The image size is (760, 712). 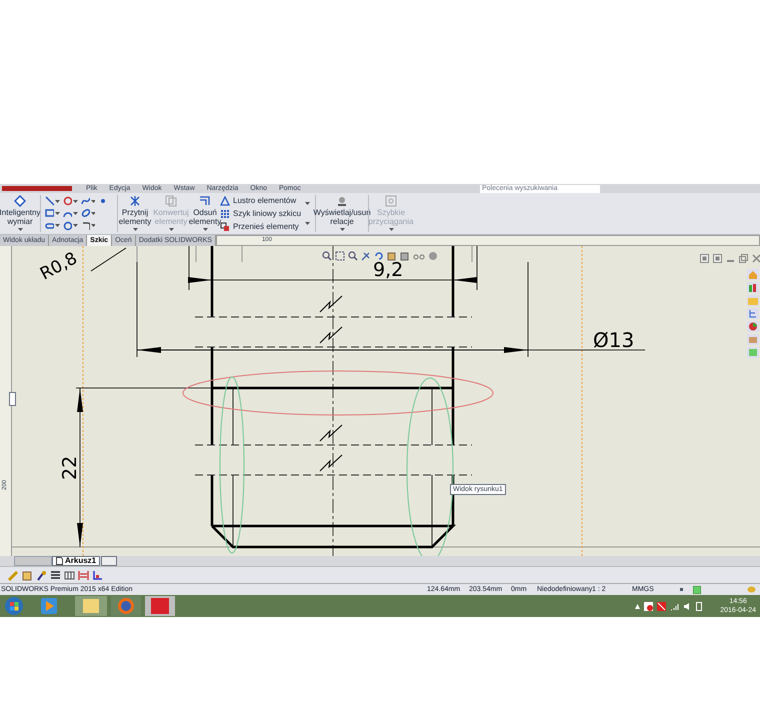 What do you see at coordinates (135, 213) in the screenshot?
I see `ribbon-button: Przytnij elementy` at bounding box center [135, 213].